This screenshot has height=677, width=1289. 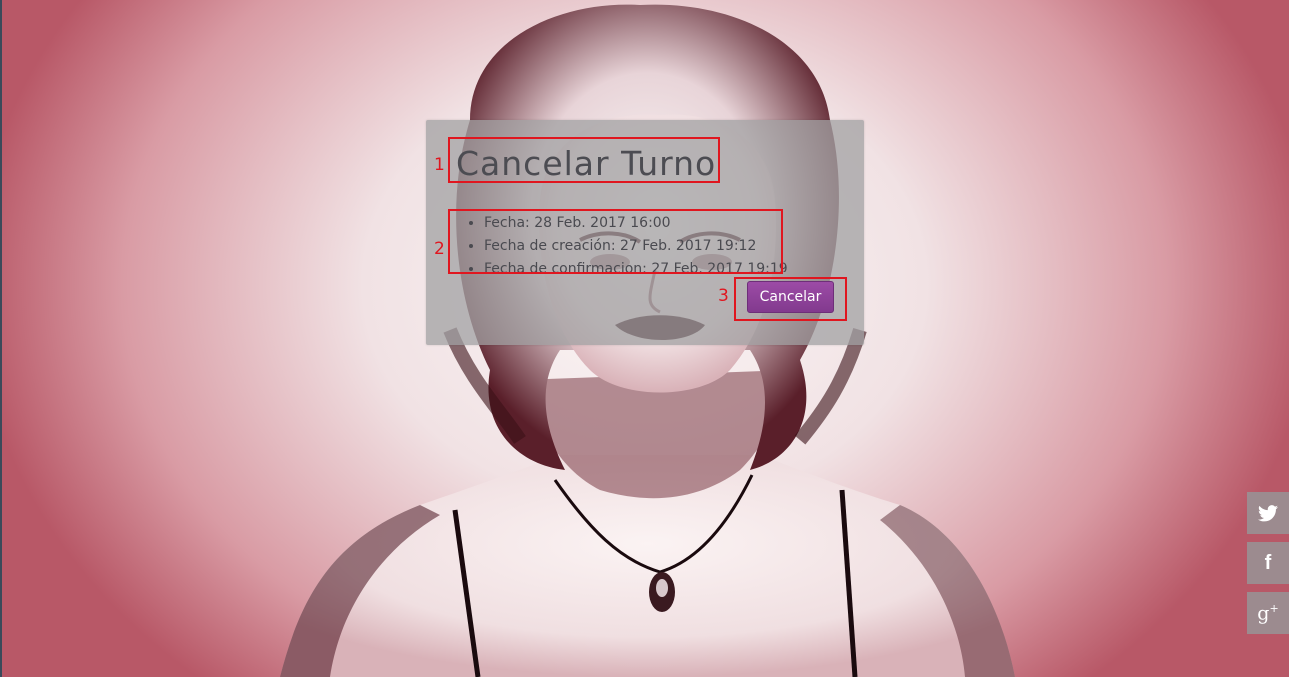 I want to click on google-plus-button: g+, so click(x=1268, y=613).